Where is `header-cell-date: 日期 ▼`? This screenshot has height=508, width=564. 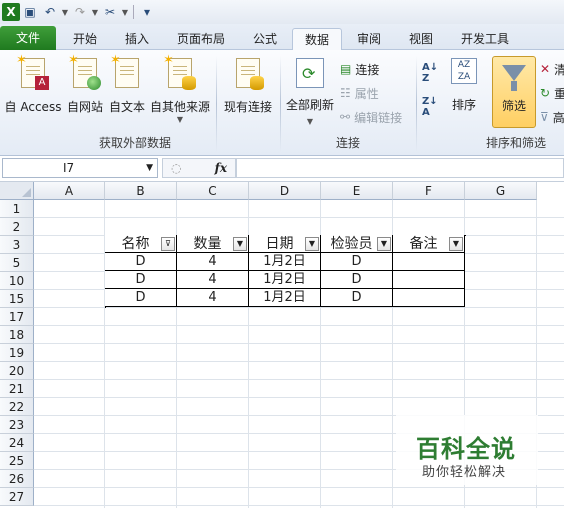 header-cell-date: 日期 ▼ is located at coordinates (285, 244).